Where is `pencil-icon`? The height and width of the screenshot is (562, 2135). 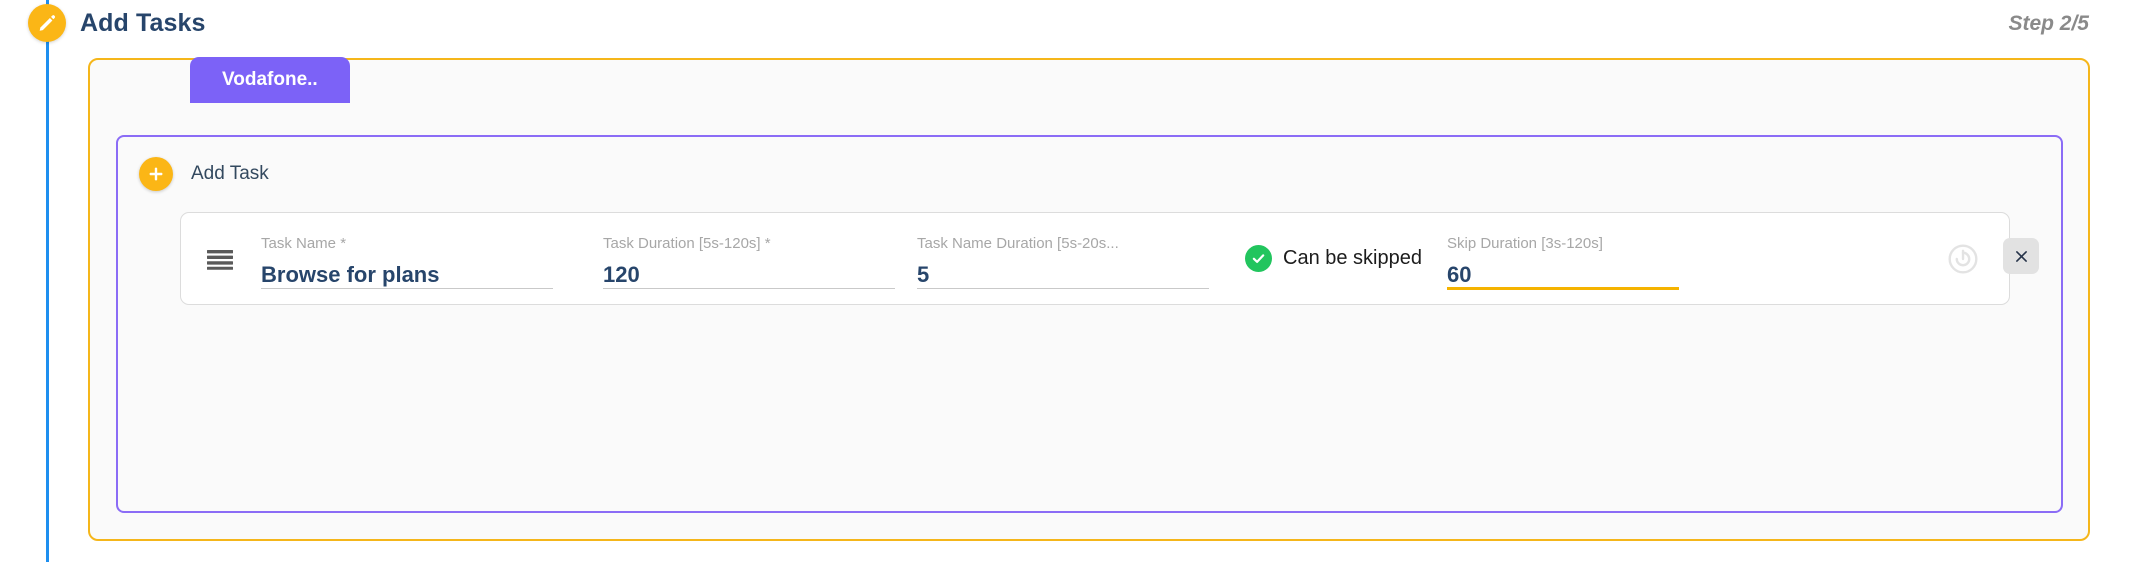 pencil-icon is located at coordinates (47, 23).